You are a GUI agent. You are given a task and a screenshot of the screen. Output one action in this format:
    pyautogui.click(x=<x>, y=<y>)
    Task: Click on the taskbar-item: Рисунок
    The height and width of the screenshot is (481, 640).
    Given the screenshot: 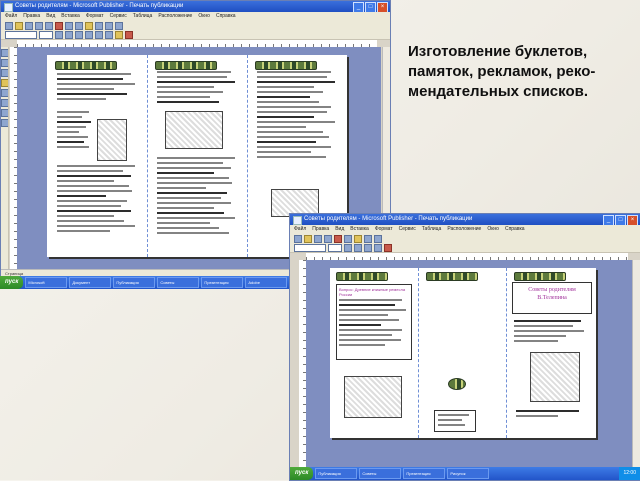 What is the action you would take?
    pyautogui.click(x=468, y=473)
    